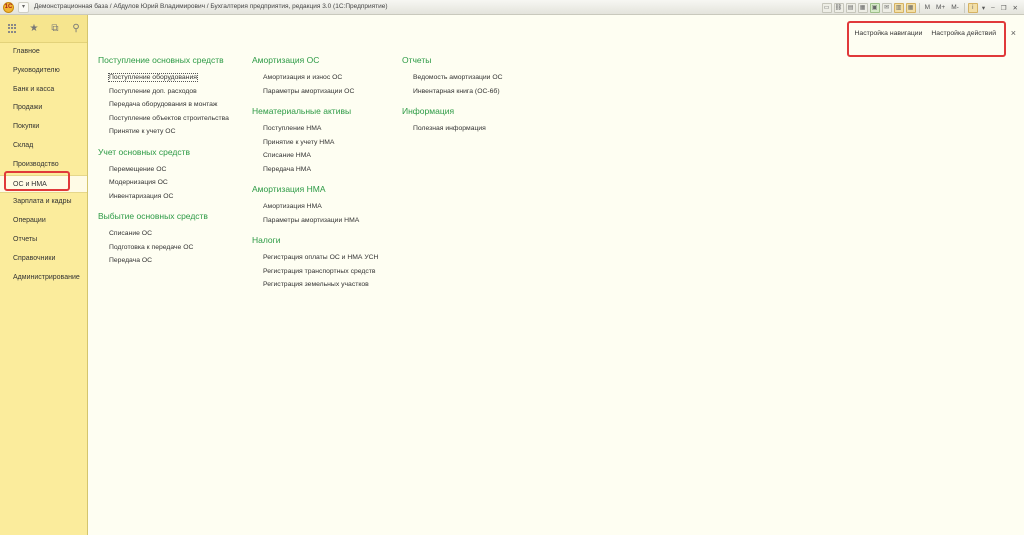  What do you see at coordinates (43, 240) in the screenshot?
I see `sidebar-item-reports: Отчеты` at bounding box center [43, 240].